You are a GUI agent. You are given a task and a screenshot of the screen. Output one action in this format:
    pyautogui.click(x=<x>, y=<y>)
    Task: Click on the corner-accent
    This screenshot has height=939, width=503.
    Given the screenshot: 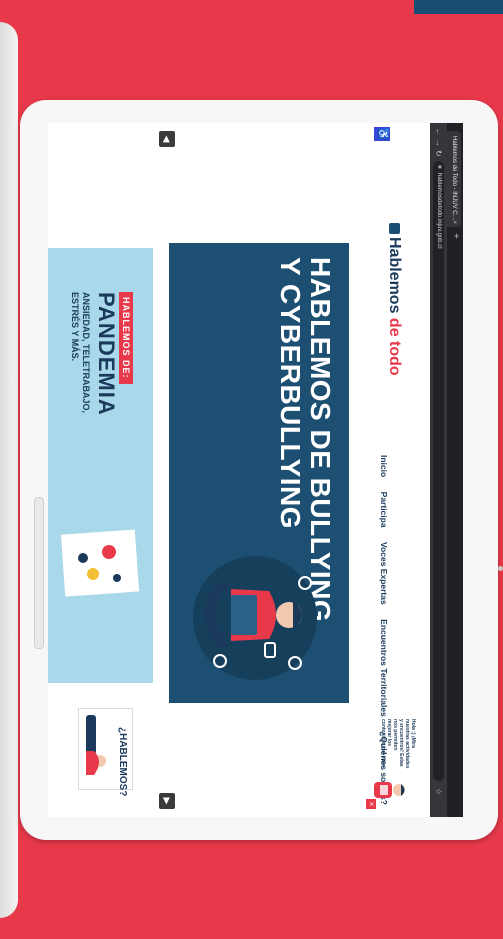 What is the action you would take?
    pyautogui.click(x=458, y=7)
    